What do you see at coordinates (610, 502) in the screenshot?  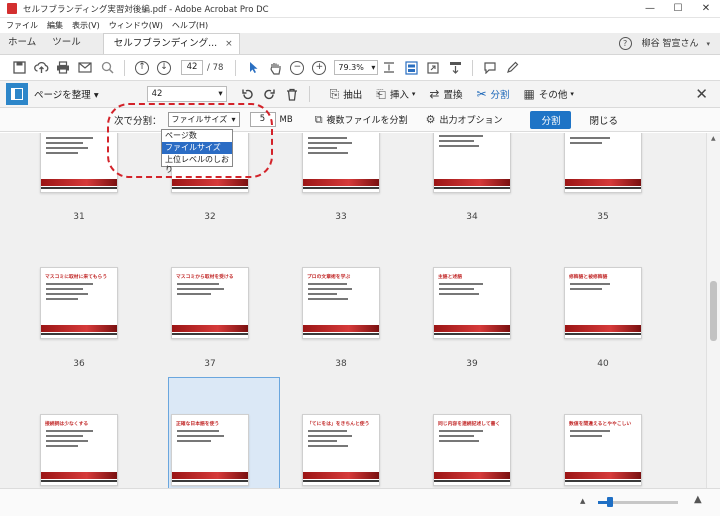 I see `zoom-slider-knob` at bounding box center [610, 502].